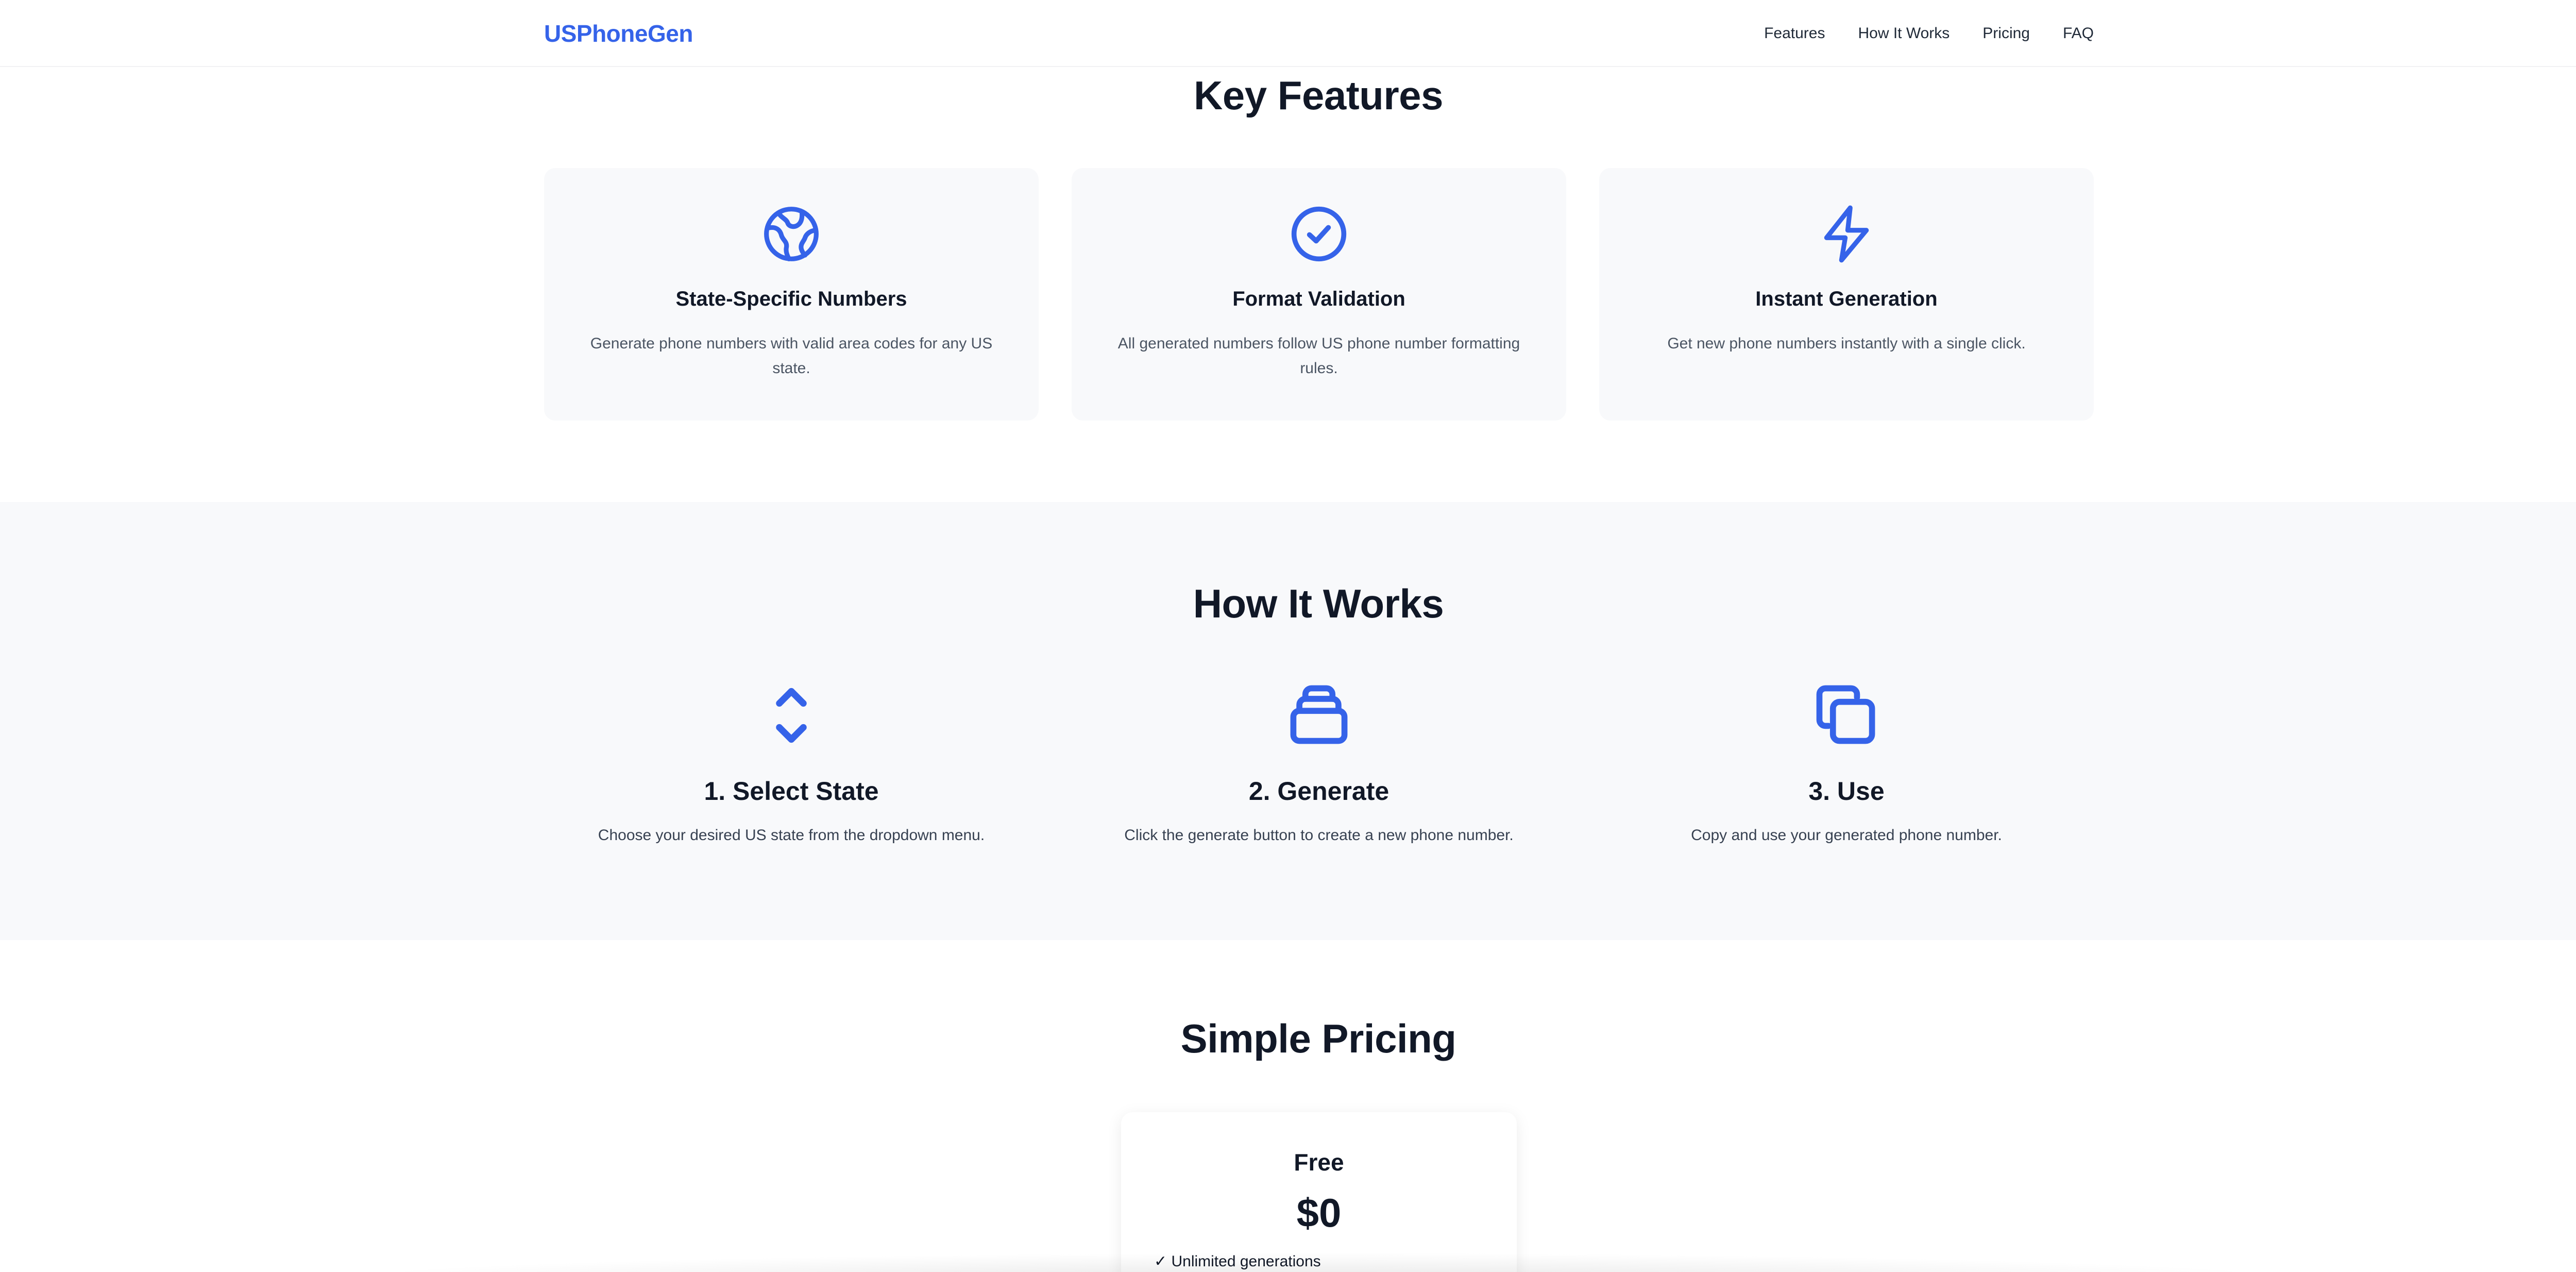  Describe the element at coordinates (1318, 95) in the screenshot. I see `features-title: Key Features` at that location.